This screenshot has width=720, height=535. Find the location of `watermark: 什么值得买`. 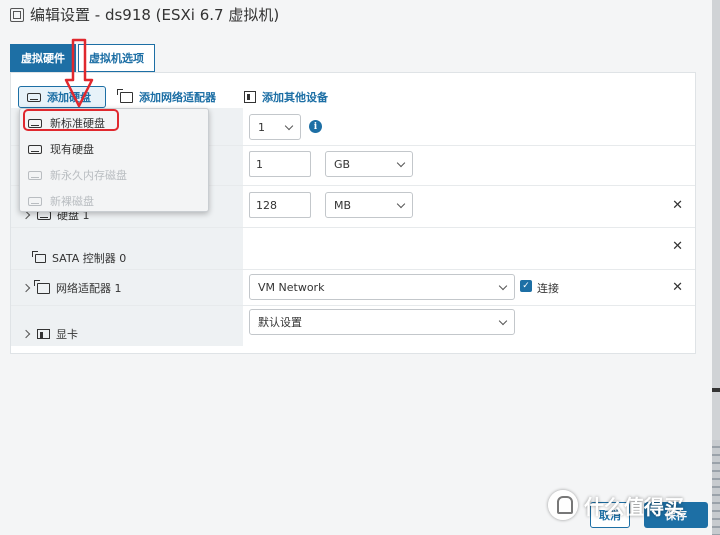

watermark: 什么值得买 is located at coordinates (616, 505).